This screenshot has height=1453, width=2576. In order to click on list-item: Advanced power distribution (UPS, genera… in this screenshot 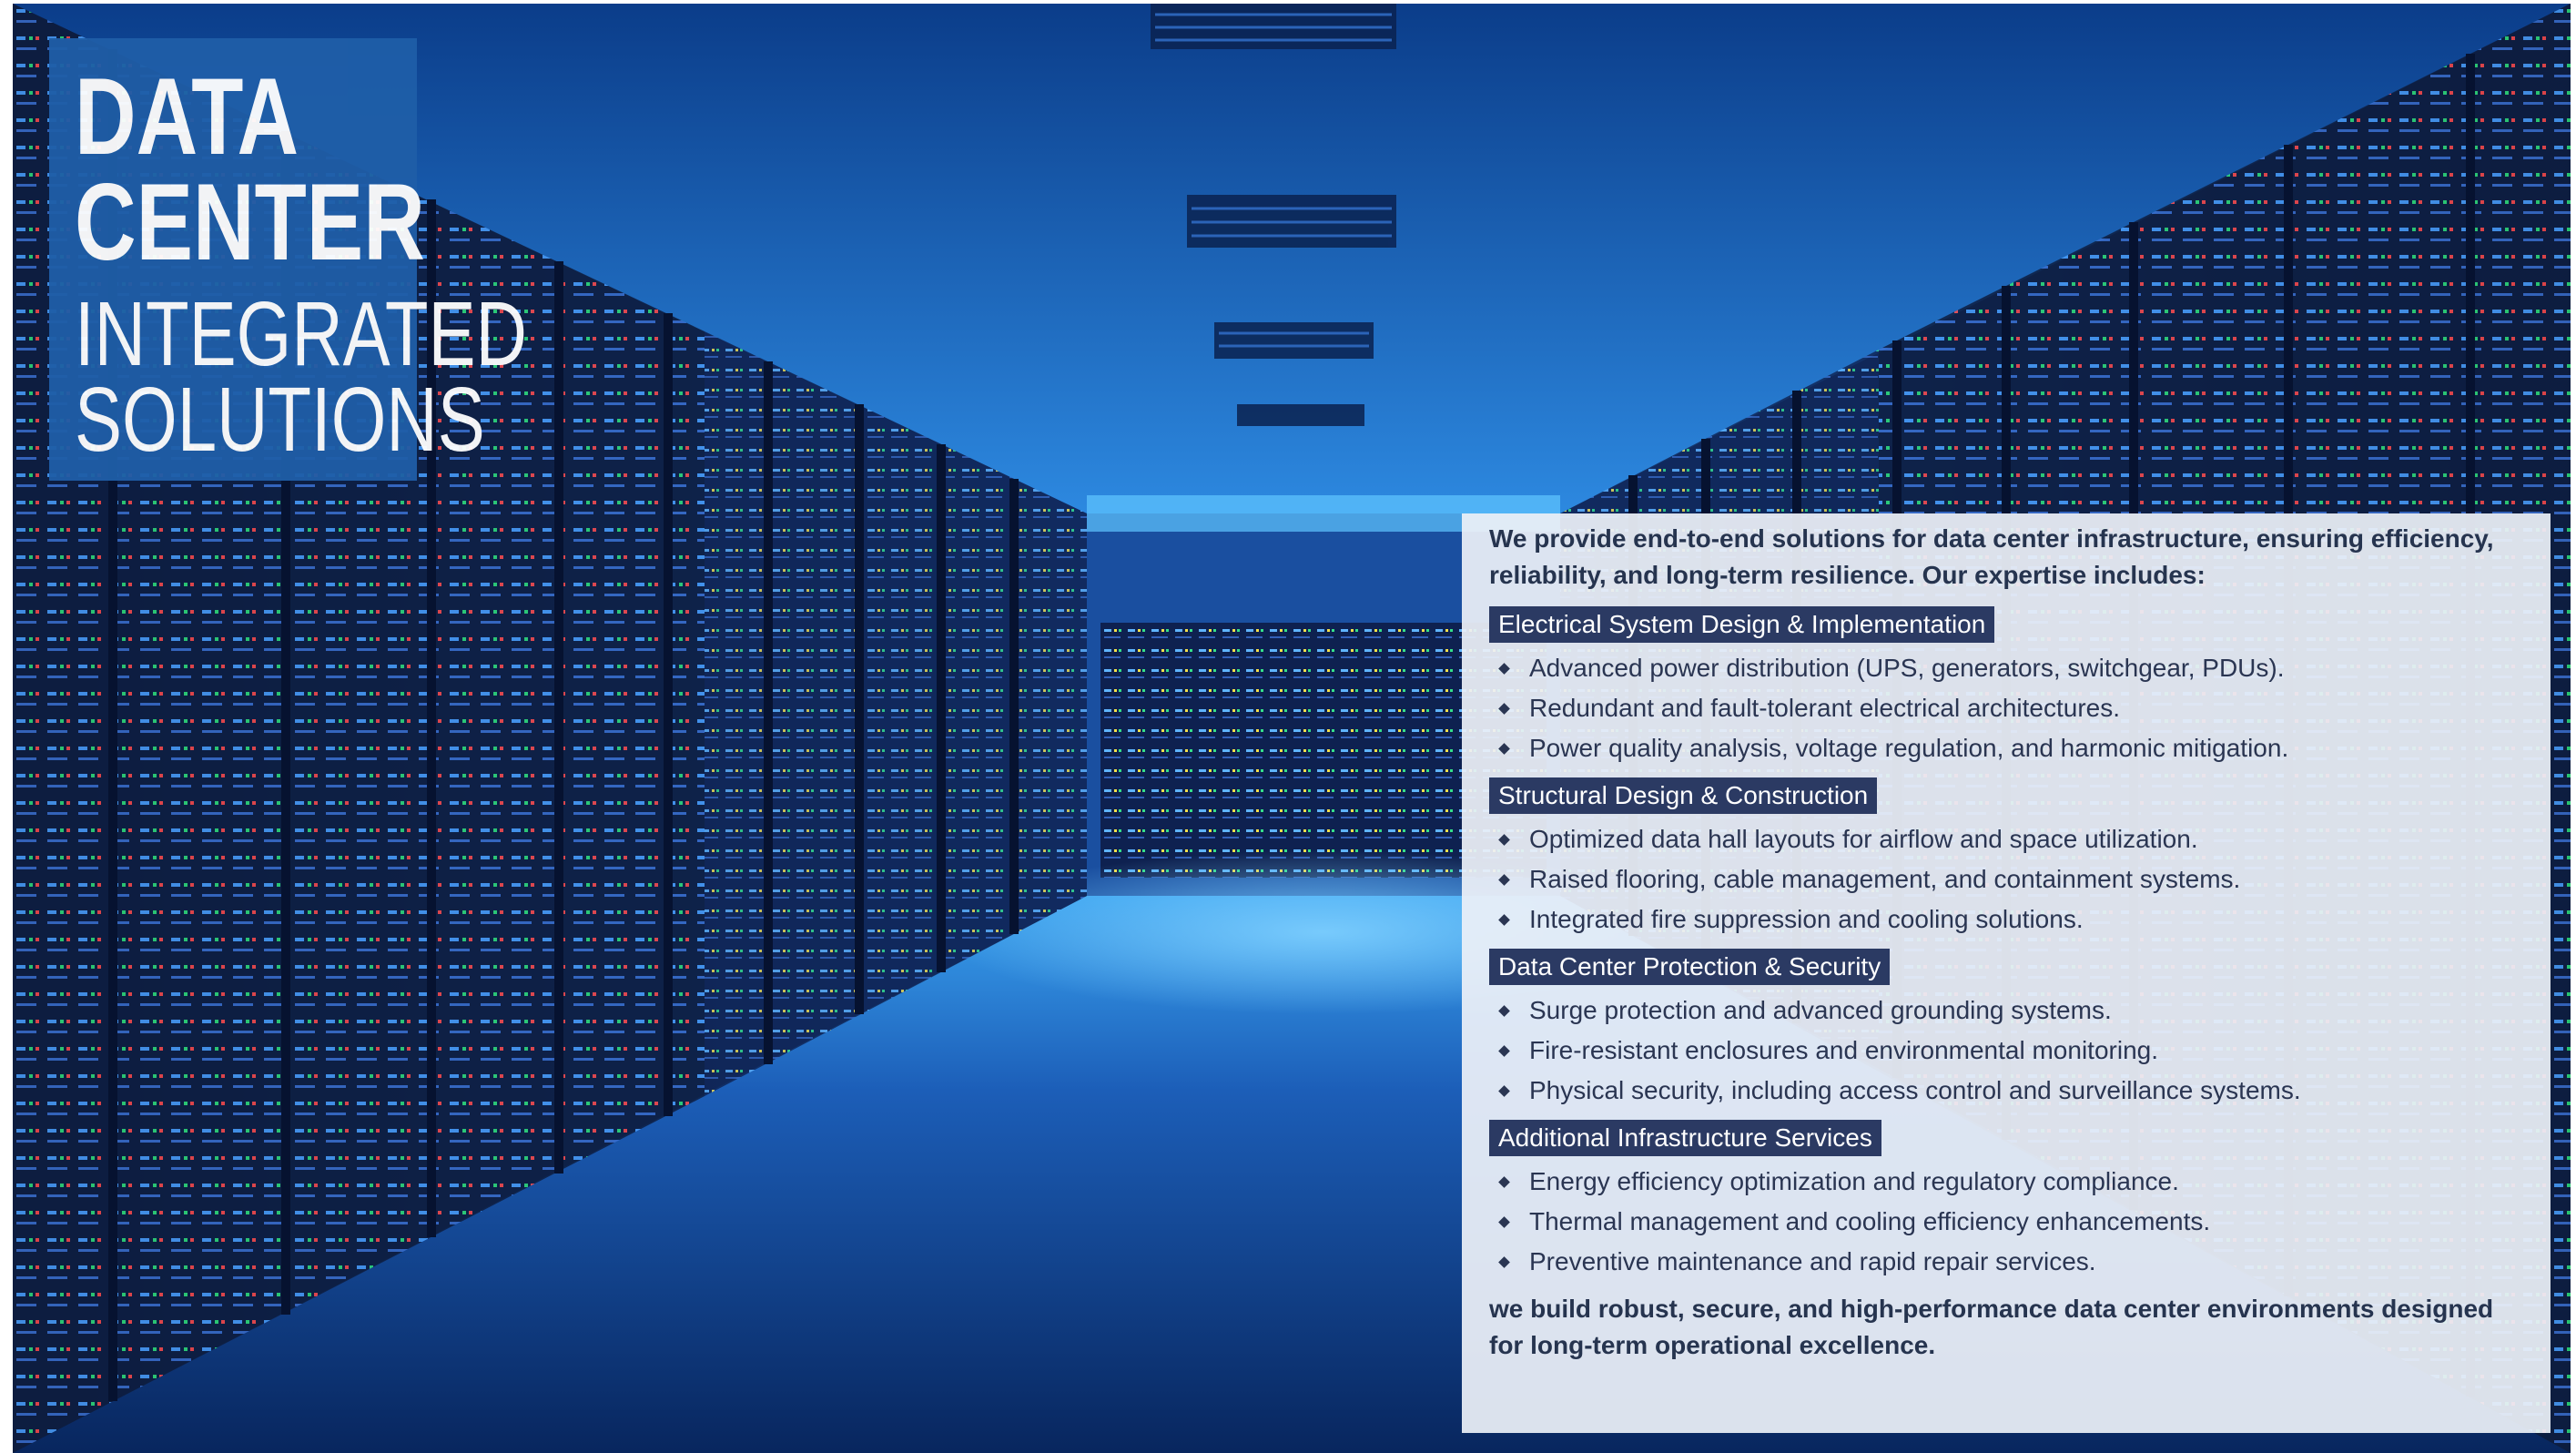, I will do `click(2006, 668)`.